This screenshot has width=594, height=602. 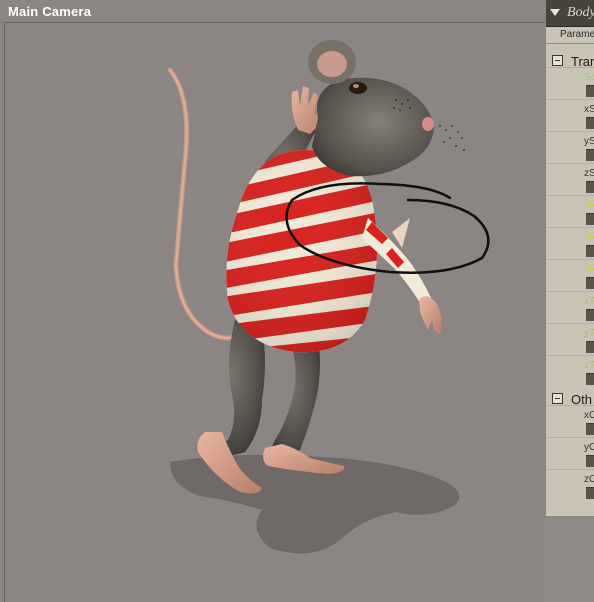 I want to click on param-row: xO, so click(x=570, y=421).